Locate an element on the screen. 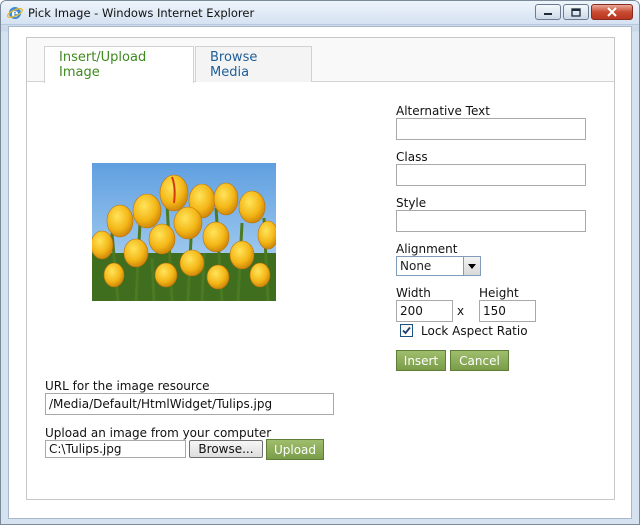  file-path-input is located at coordinates (115, 449).